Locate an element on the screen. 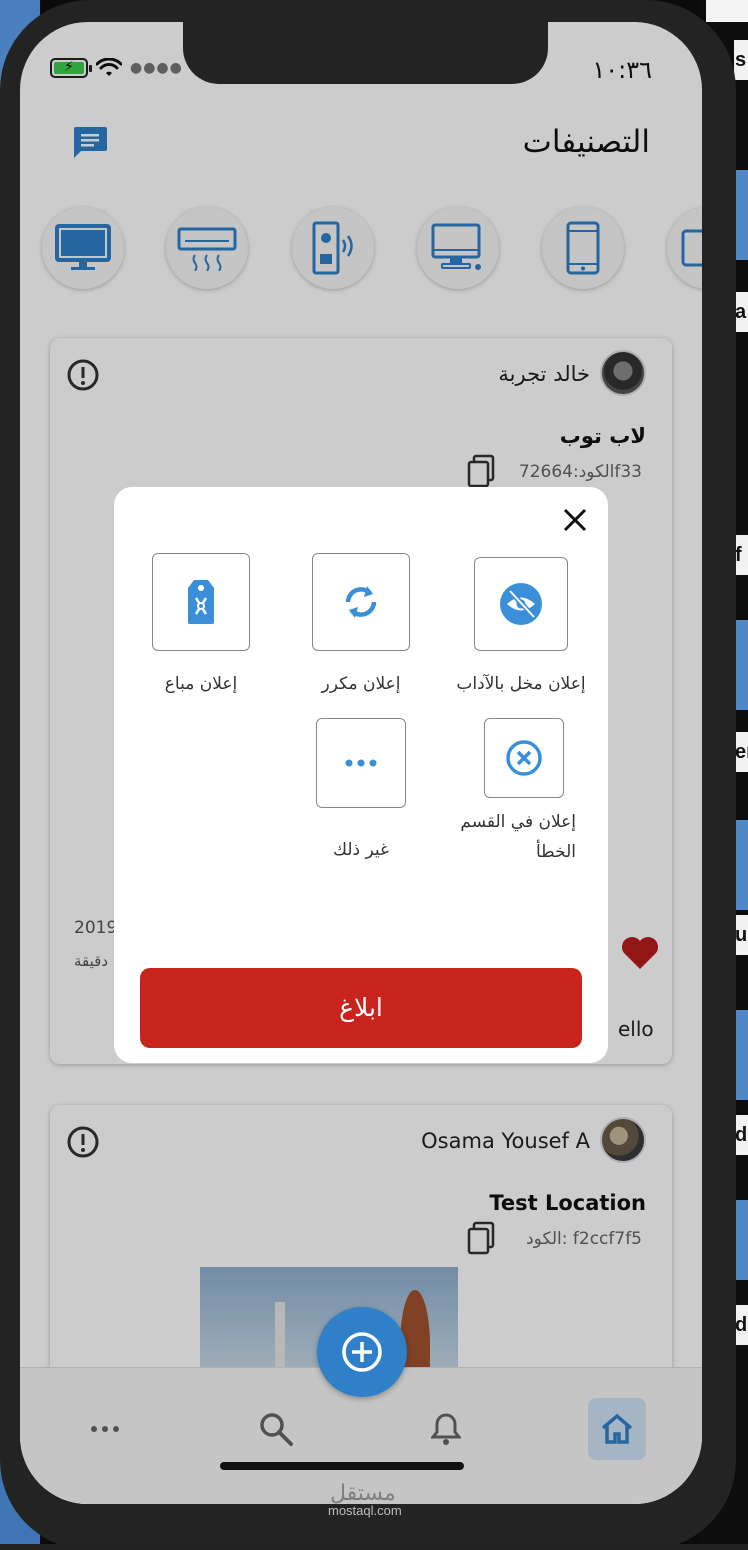  bg-fragment: u is located at coordinates (741, 935).